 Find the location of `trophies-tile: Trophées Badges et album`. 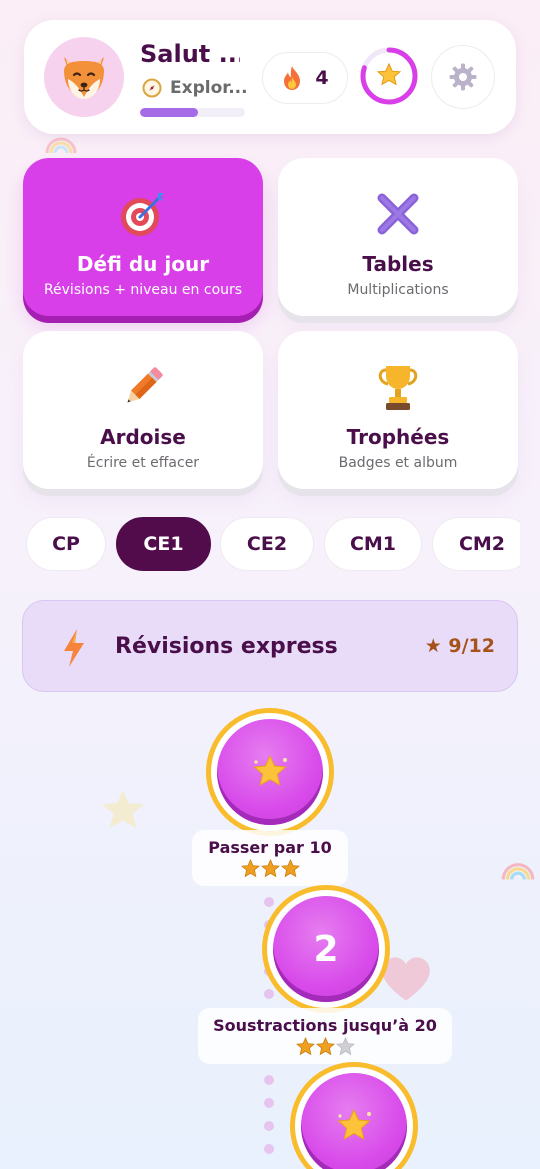

trophies-tile: Trophées Badges et album is located at coordinates (398, 410).